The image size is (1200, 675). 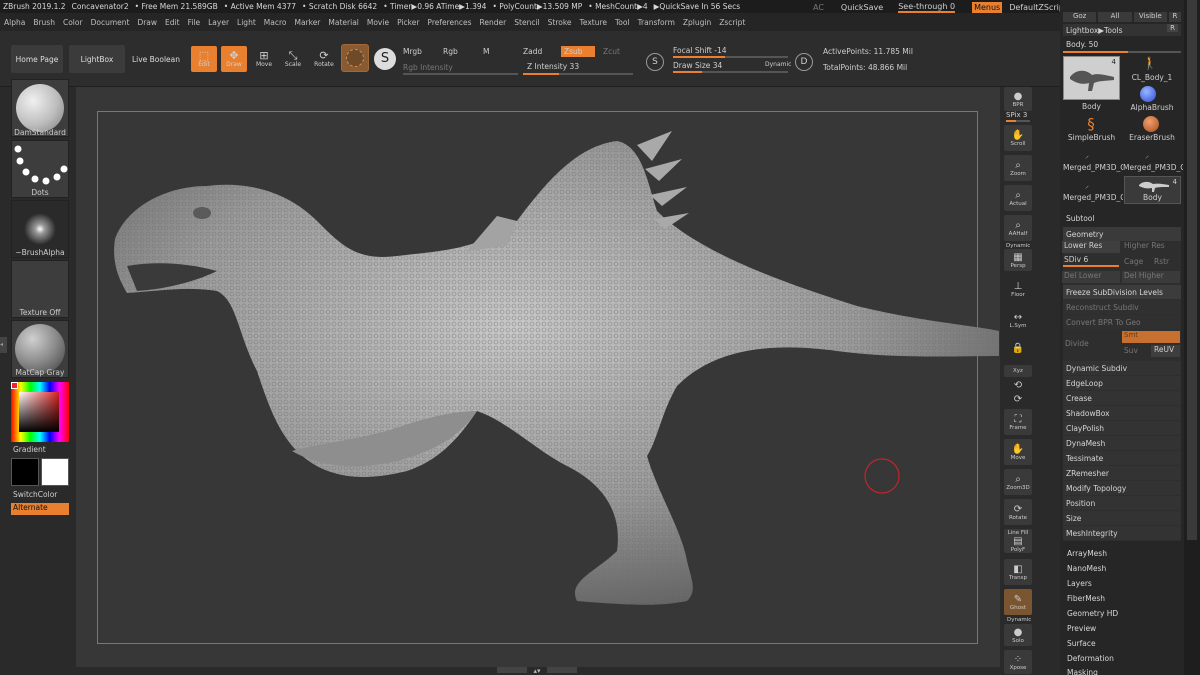 I want to click on sculptris-icon: S, so click(x=385, y=59).